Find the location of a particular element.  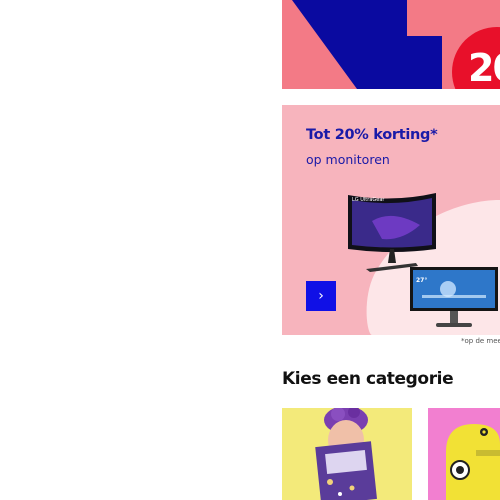

discount-badge: 20 is located at coordinates (484, 67).